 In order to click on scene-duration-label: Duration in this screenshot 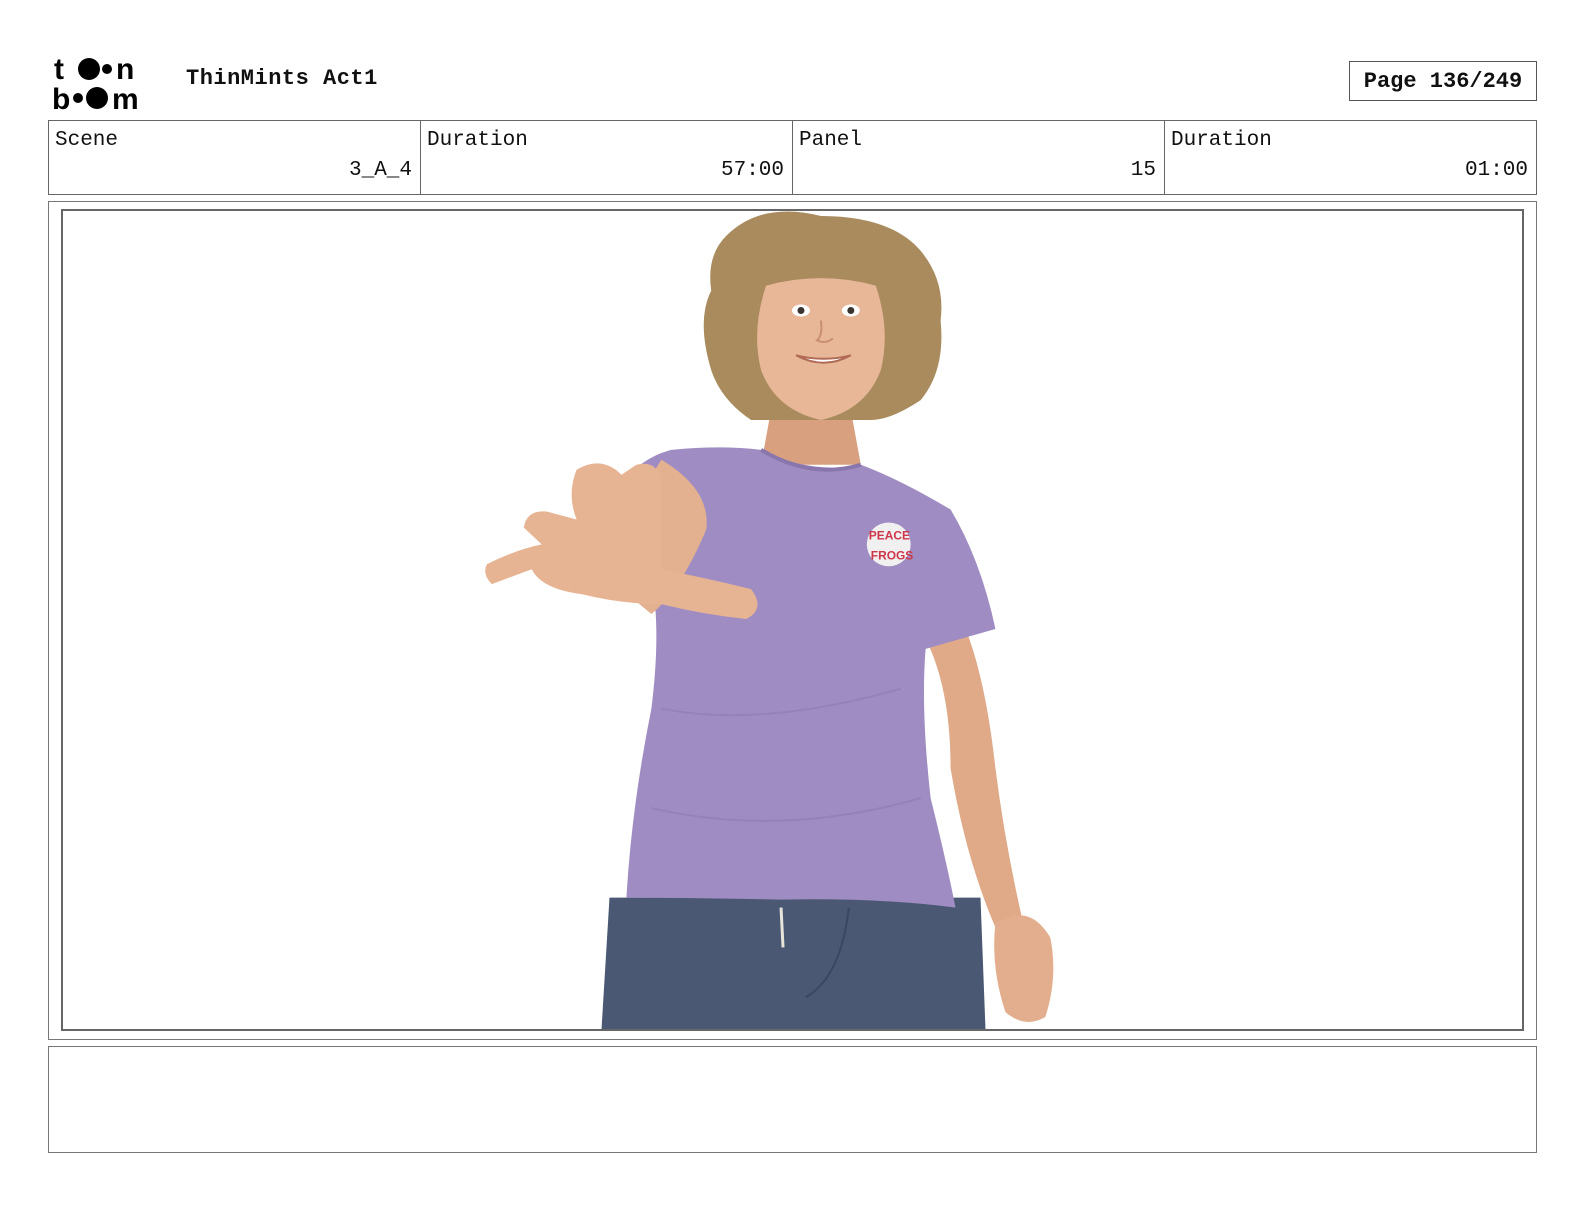, I will do `click(477, 140)`.